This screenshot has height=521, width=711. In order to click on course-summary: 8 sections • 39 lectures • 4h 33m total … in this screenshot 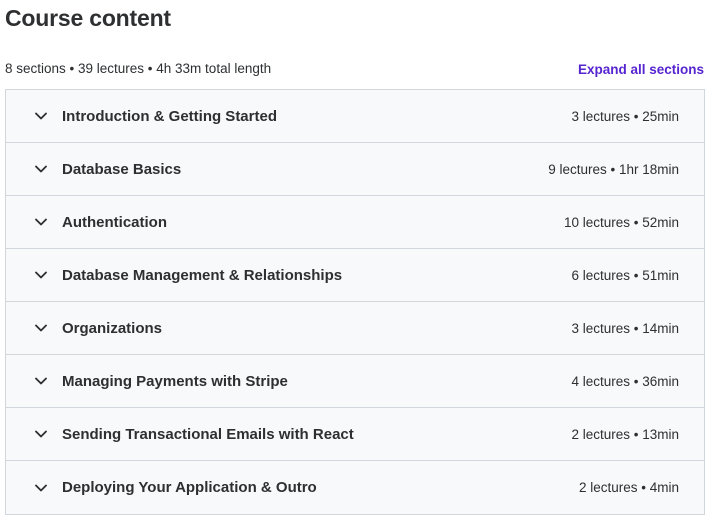, I will do `click(138, 68)`.